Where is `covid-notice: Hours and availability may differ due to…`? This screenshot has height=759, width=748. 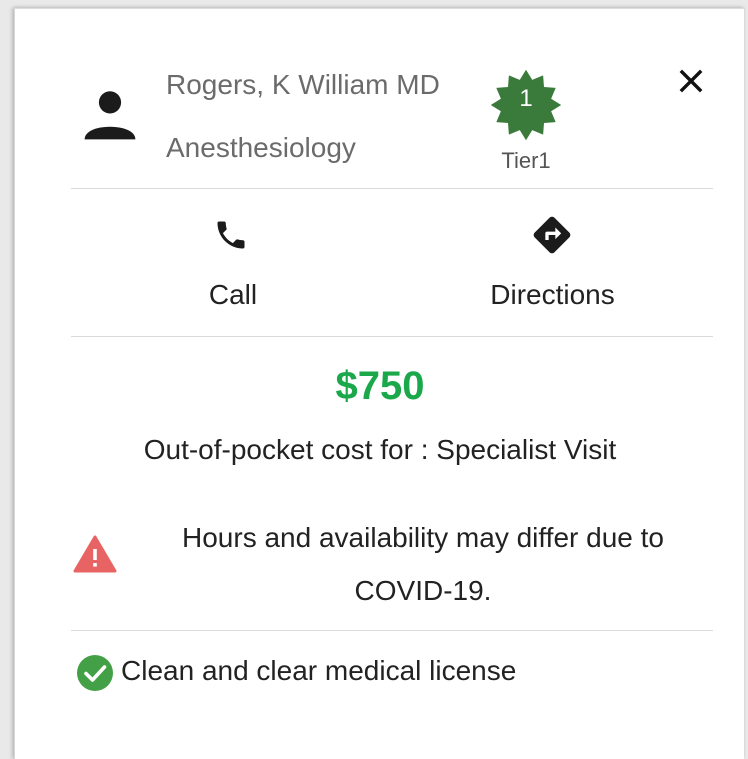 covid-notice: Hours and availability may differ due to… is located at coordinates (423, 564).